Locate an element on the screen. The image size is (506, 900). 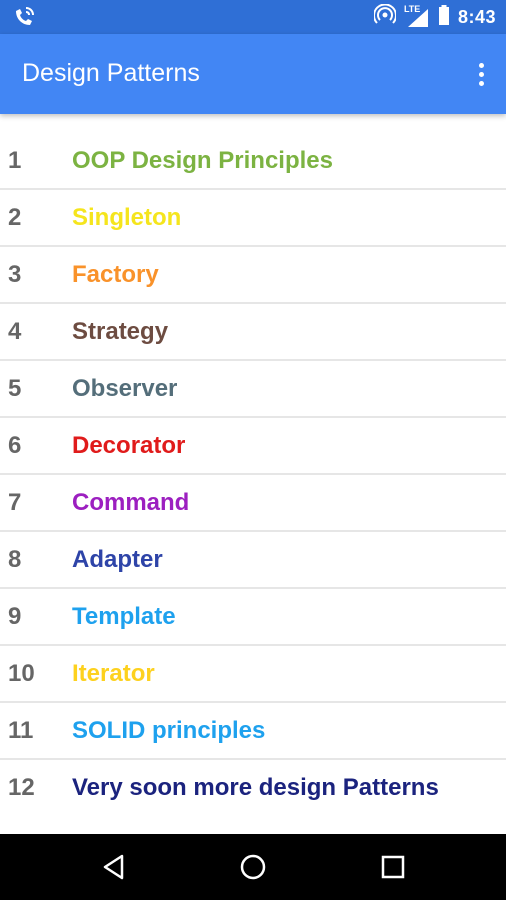
back-icon is located at coordinates (113, 867).